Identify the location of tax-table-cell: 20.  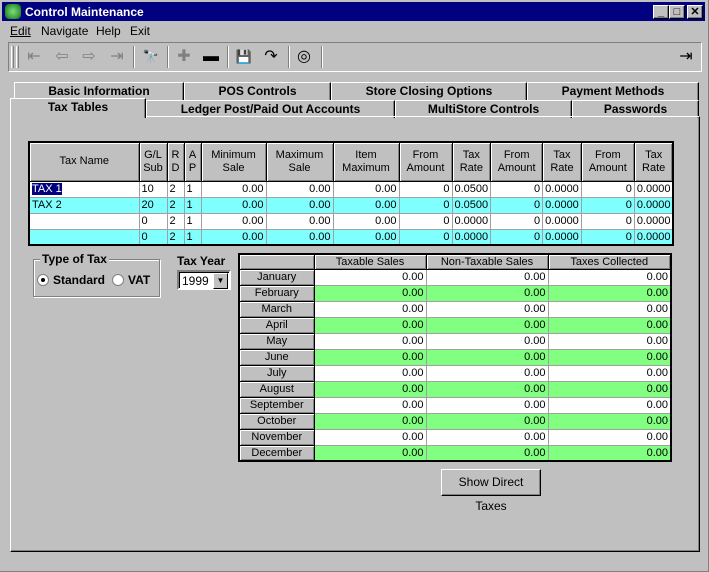
(153, 205).